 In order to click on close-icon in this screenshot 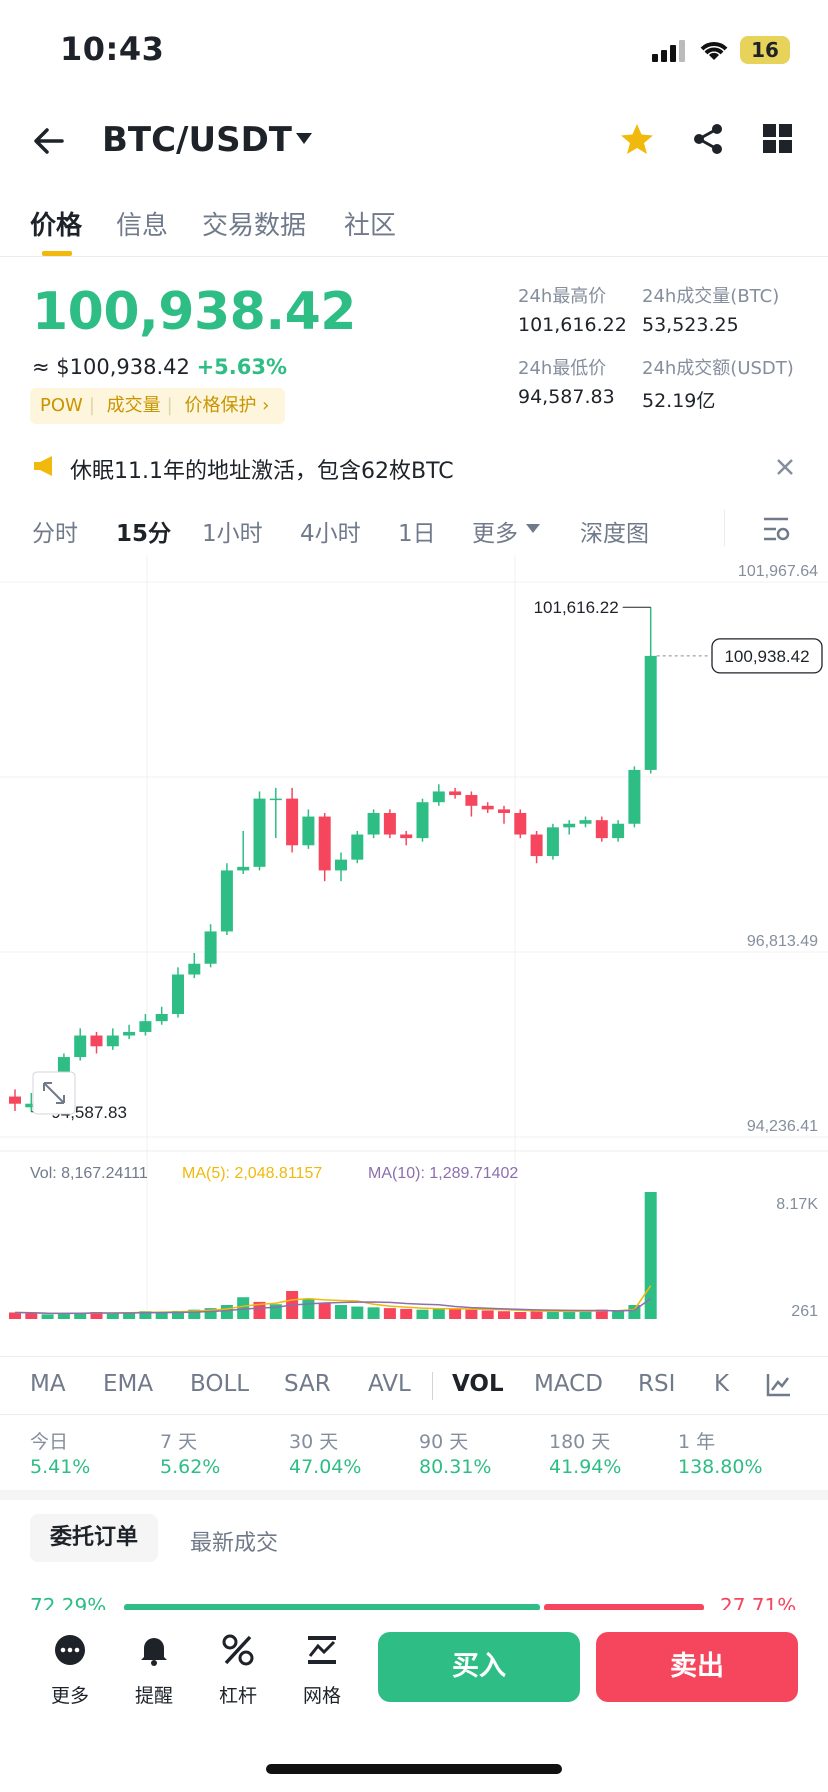, I will do `click(785, 467)`.